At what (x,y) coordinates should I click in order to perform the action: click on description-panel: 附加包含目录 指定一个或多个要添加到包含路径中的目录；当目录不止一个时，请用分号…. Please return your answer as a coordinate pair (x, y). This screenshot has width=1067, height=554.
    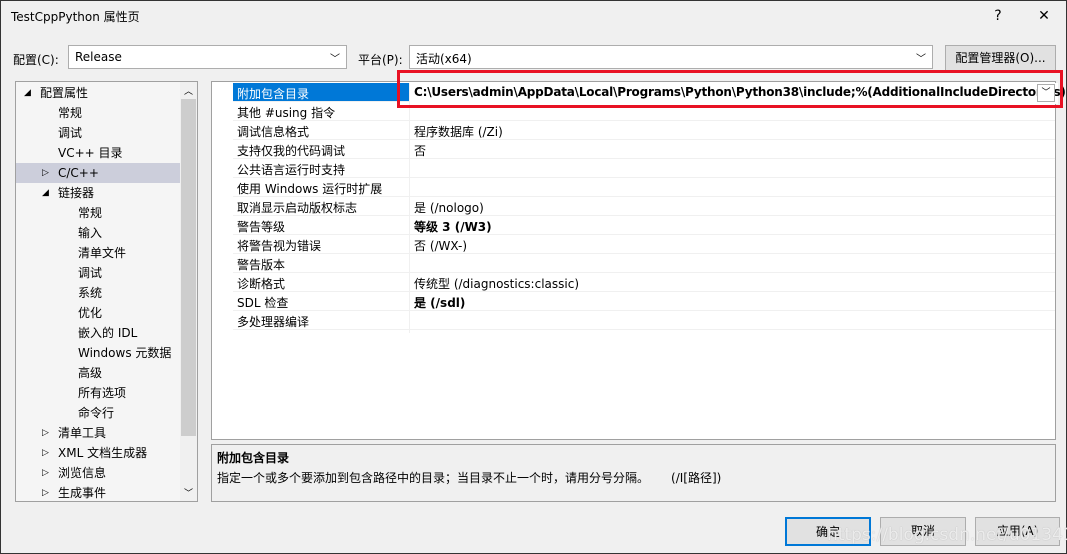
    Looking at the image, I should click on (633, 473).